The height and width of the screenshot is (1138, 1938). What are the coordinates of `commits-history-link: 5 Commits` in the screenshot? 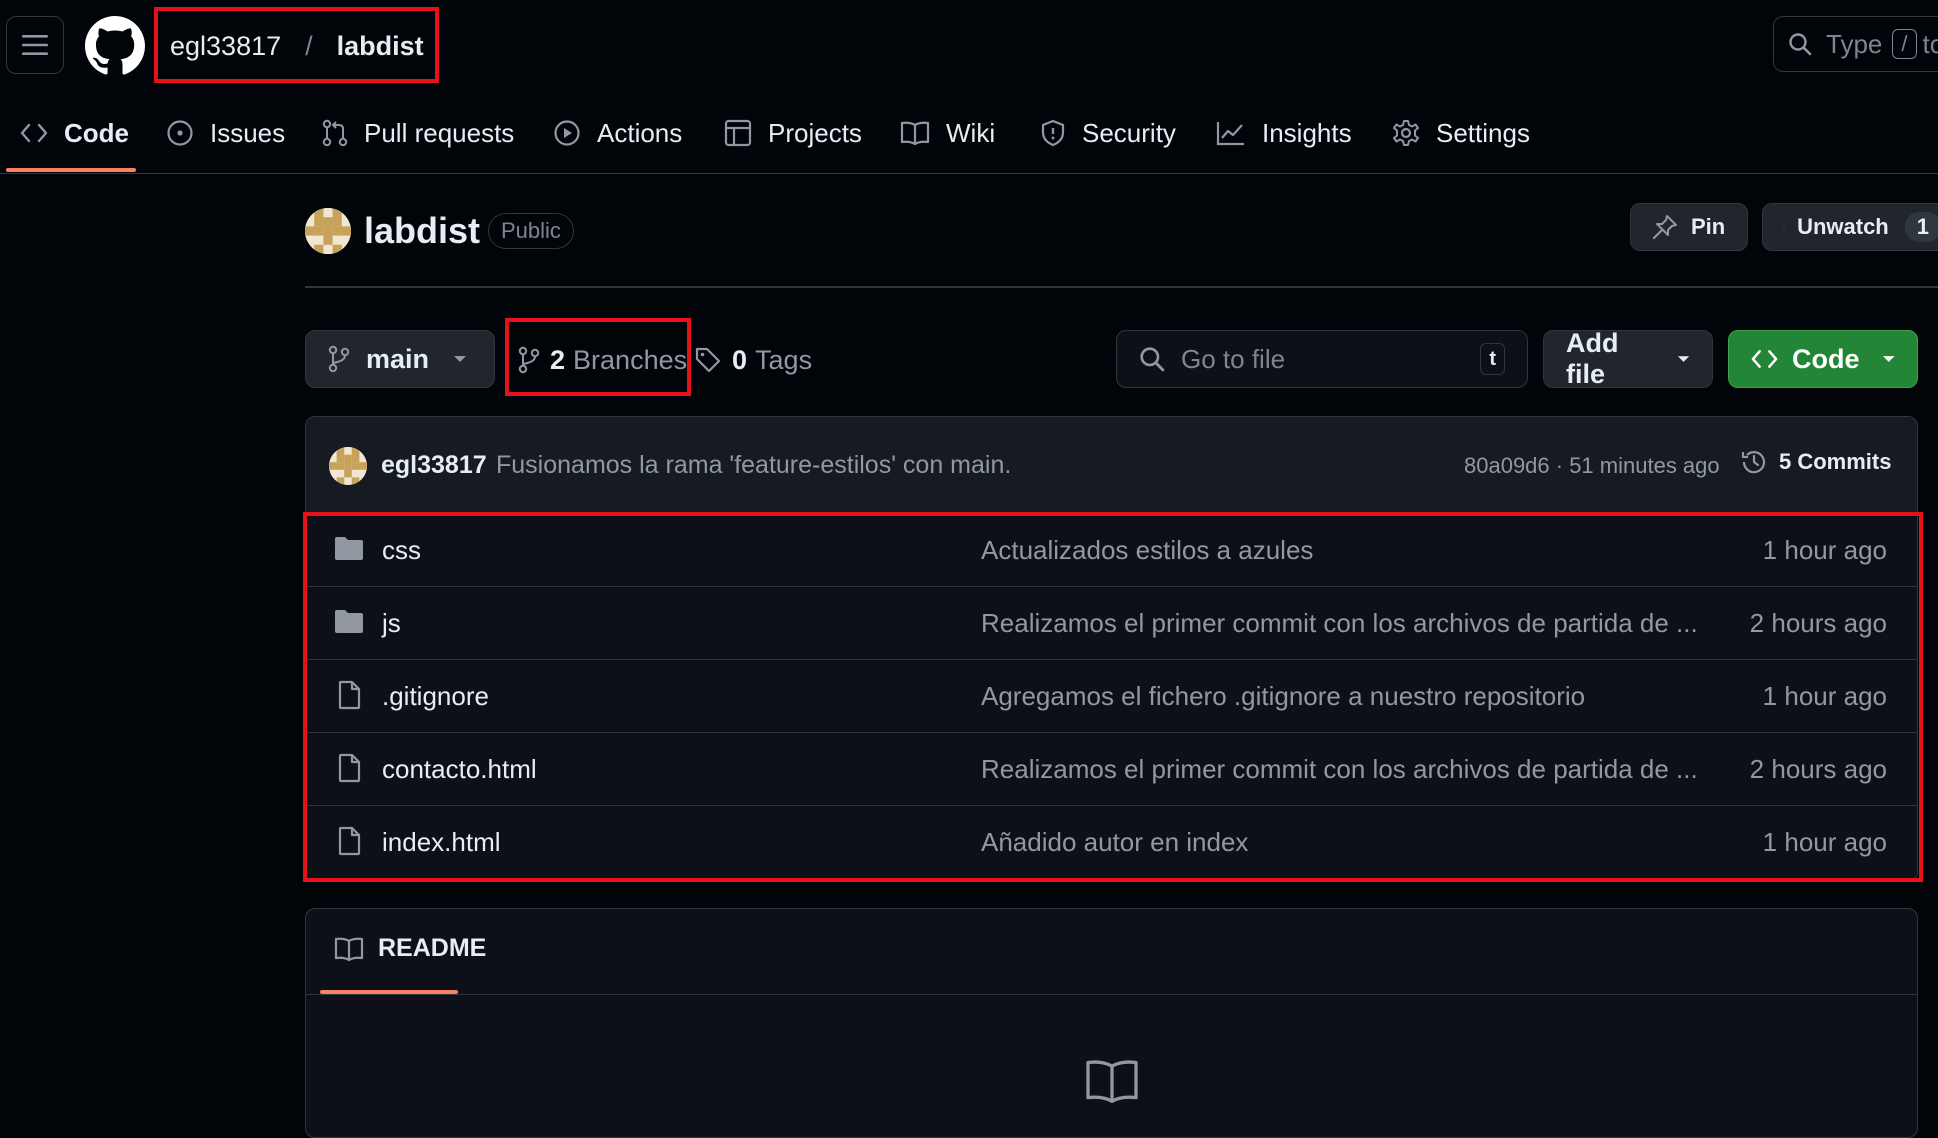 It's located at (1815, 462).